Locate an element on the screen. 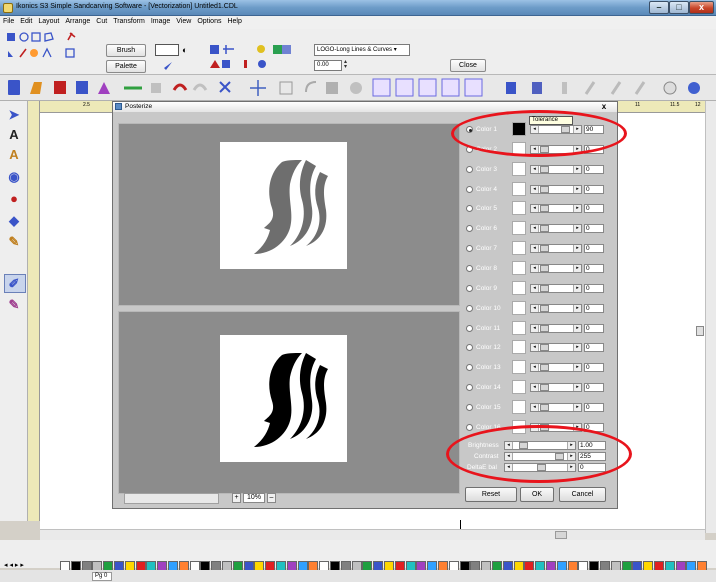 The height and width of the screenshot is (582, 716). vertical-scrollbar is located at coordinates (710, 317).